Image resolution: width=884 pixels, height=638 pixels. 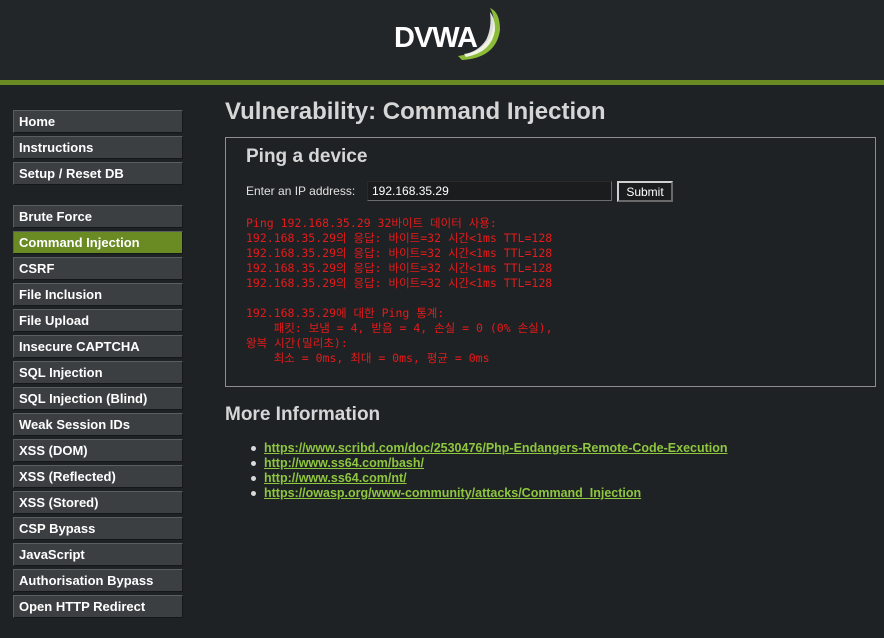 I want to click on sidebar-item-xss-reflected: XSS (Reflected), so click(x=98, y=476).